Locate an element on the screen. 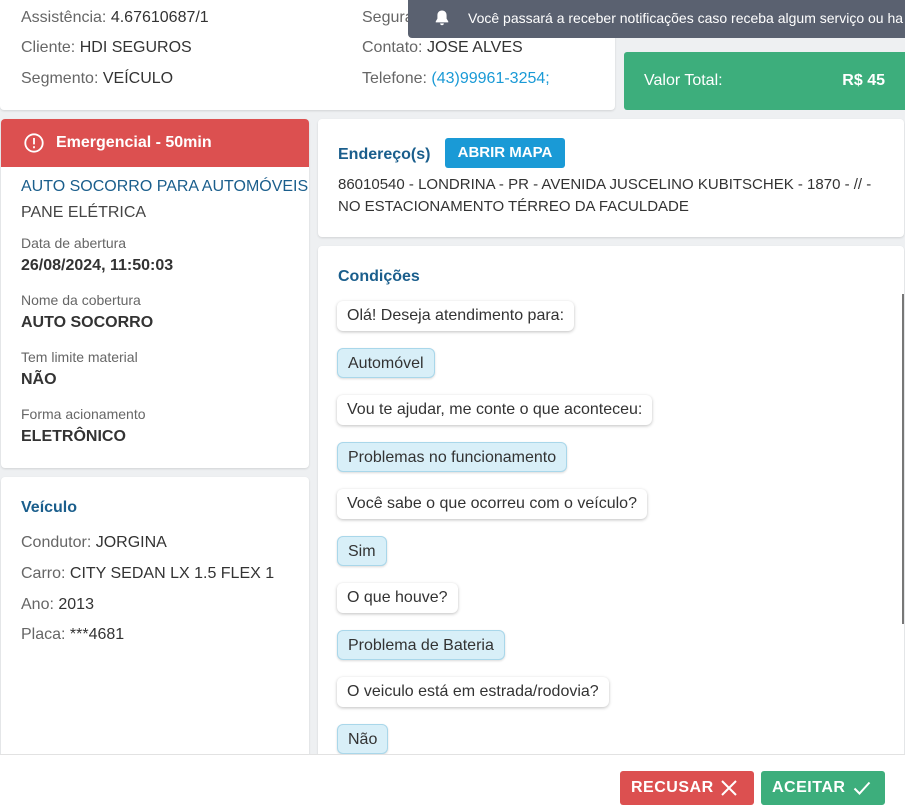  year-label: Ano: is located at coordinates (37, 604).